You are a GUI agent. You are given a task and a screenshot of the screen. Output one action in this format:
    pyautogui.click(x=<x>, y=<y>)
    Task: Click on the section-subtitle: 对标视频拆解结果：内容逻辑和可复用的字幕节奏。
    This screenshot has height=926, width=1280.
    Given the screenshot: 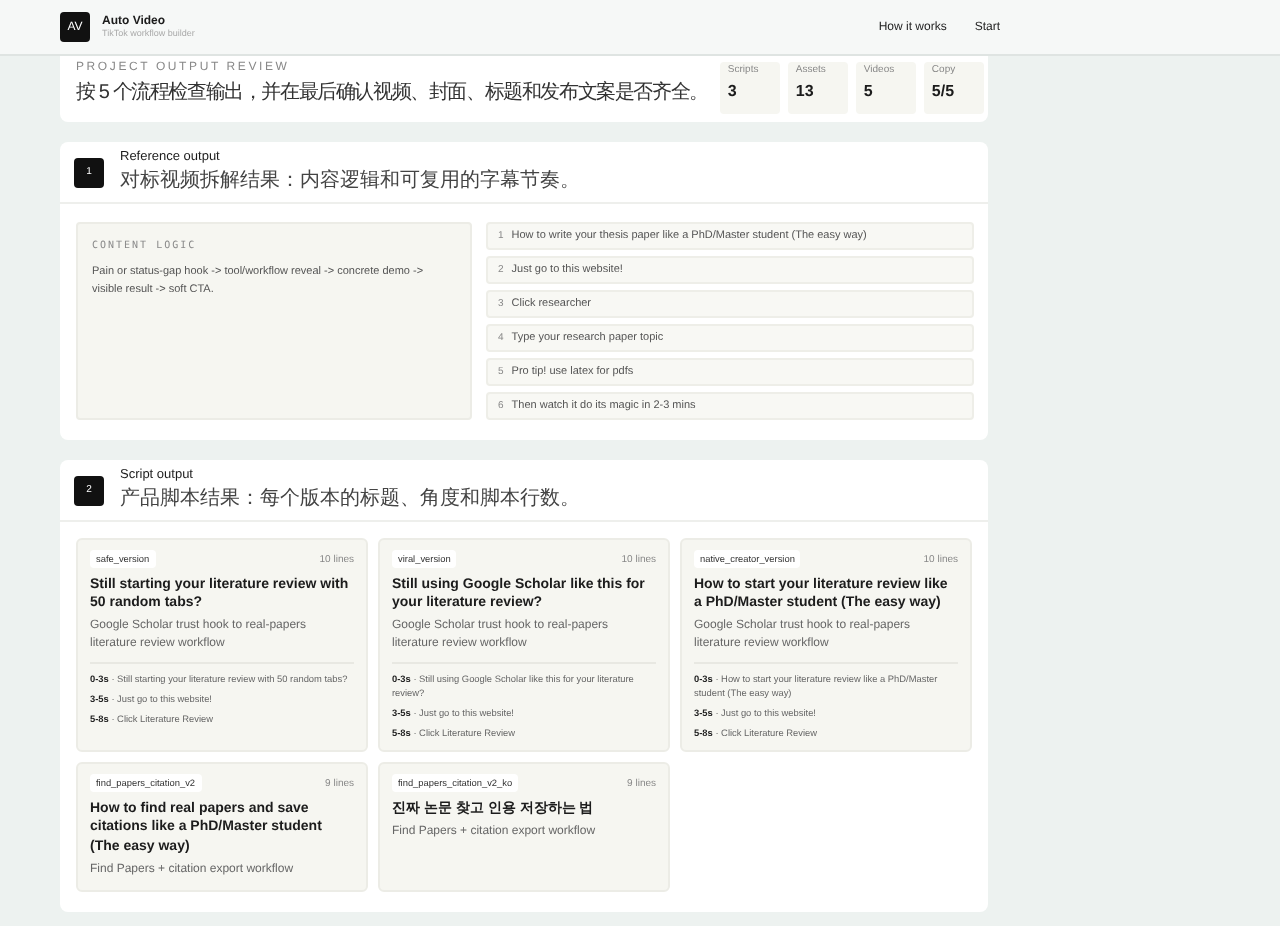 What is the action you would take?
    pyautogui.click(x=350, y=180)
    